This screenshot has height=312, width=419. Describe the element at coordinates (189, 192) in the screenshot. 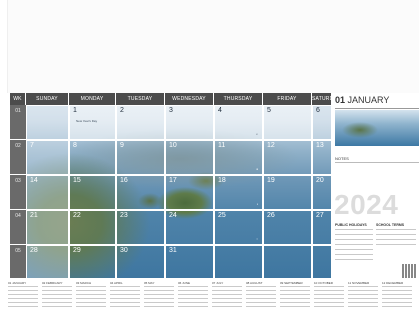

I see `day-cell: 17` at that location.